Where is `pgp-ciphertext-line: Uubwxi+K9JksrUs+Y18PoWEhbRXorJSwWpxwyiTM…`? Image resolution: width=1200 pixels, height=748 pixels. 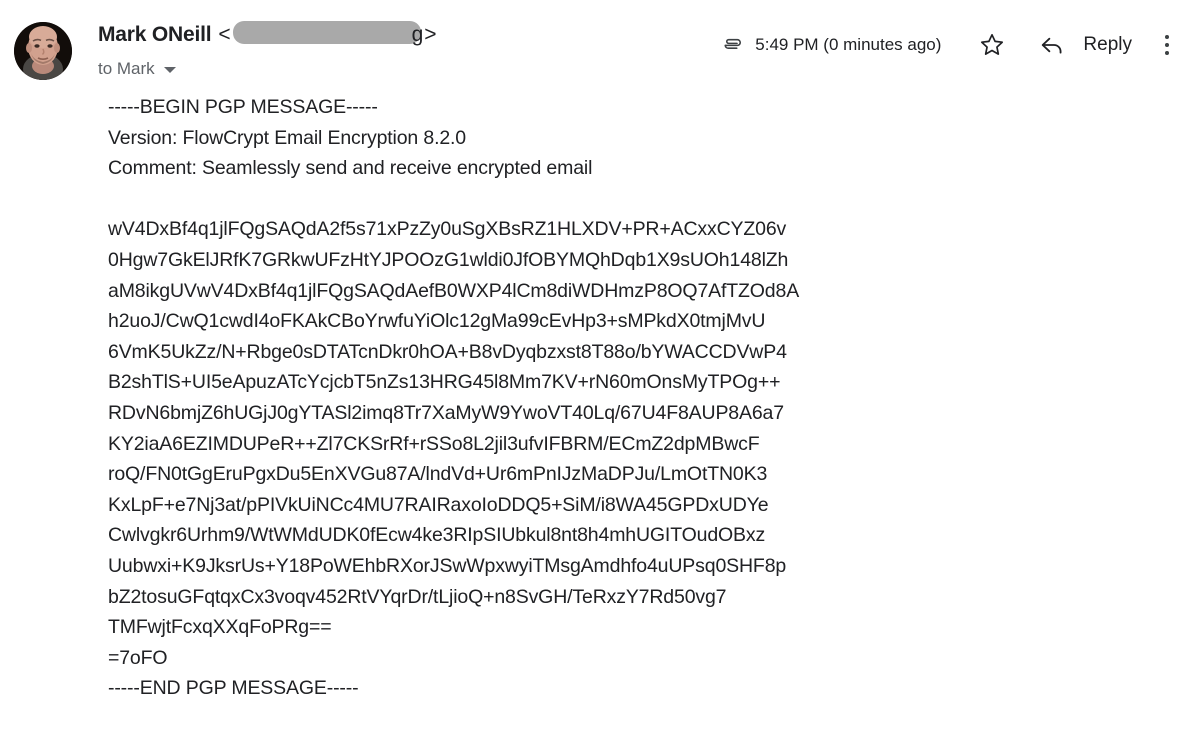
pgp-ciphertext-line: Uubwxi+K9JksrUs+Y18PoWEhbRXorJSwWpxwyiTM… is located at coordinates (447, 565).